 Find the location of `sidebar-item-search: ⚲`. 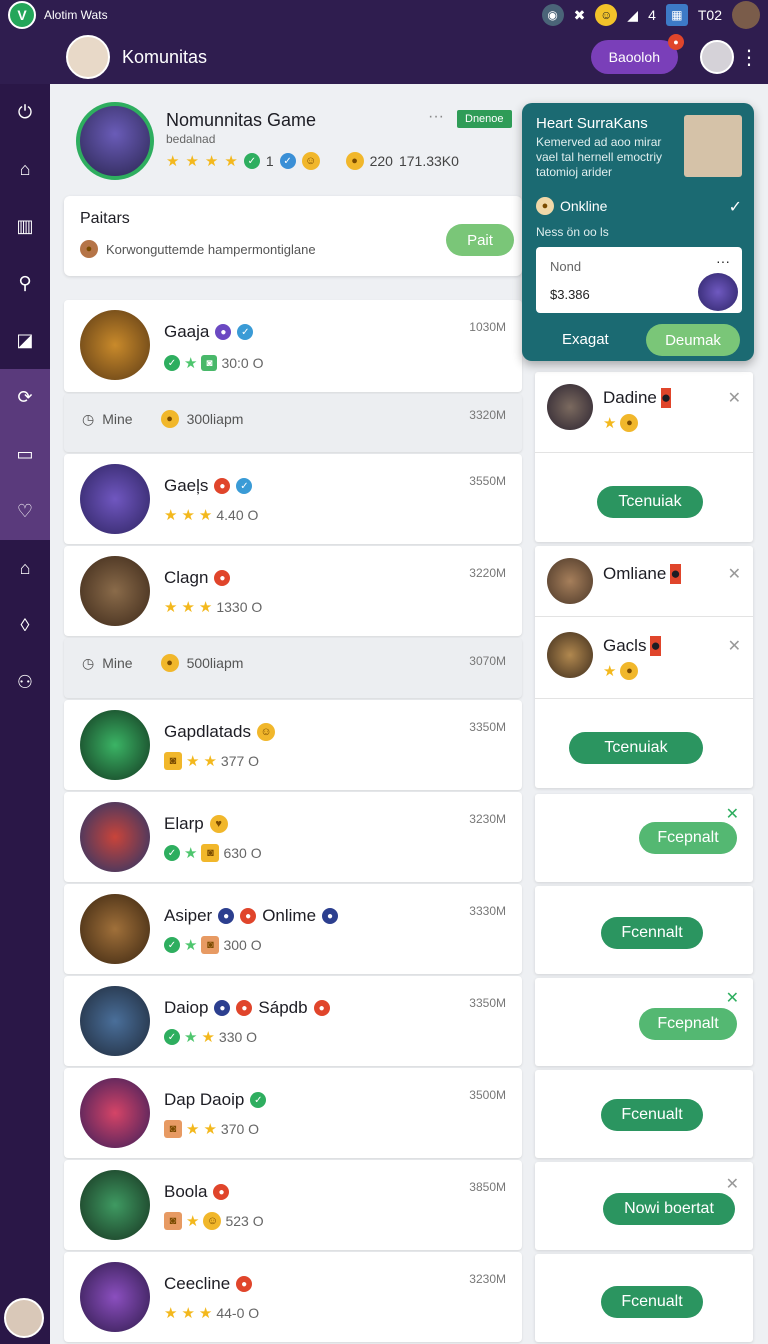

sidebar-item-search: ⚲ is located at coordinates (25, 283).